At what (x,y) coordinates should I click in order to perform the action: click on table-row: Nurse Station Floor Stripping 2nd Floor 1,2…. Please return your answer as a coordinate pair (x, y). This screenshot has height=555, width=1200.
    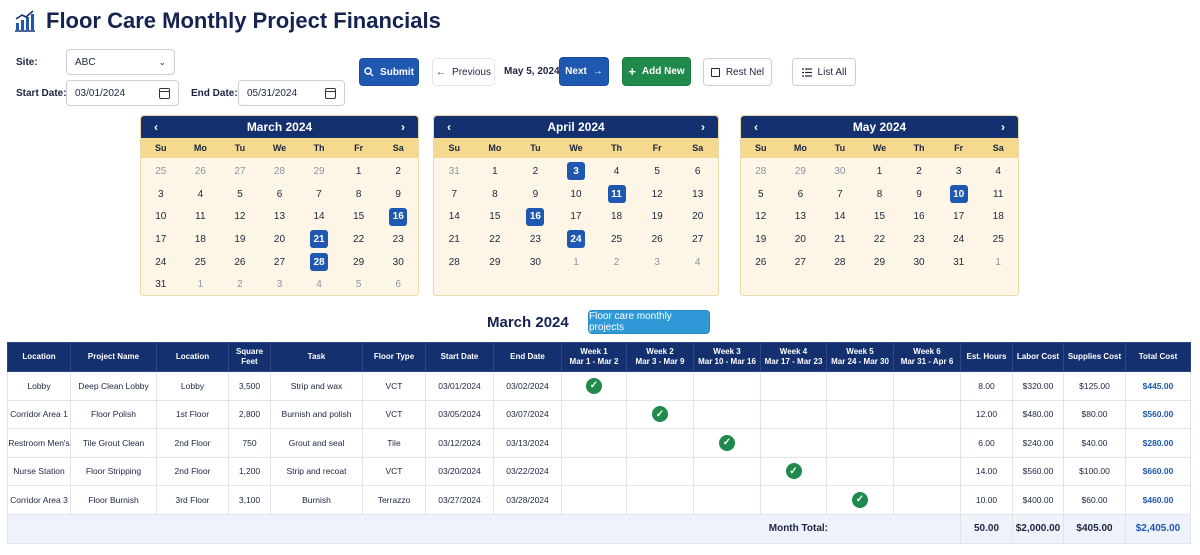
    Looking at the image, I should click on (599, 471).